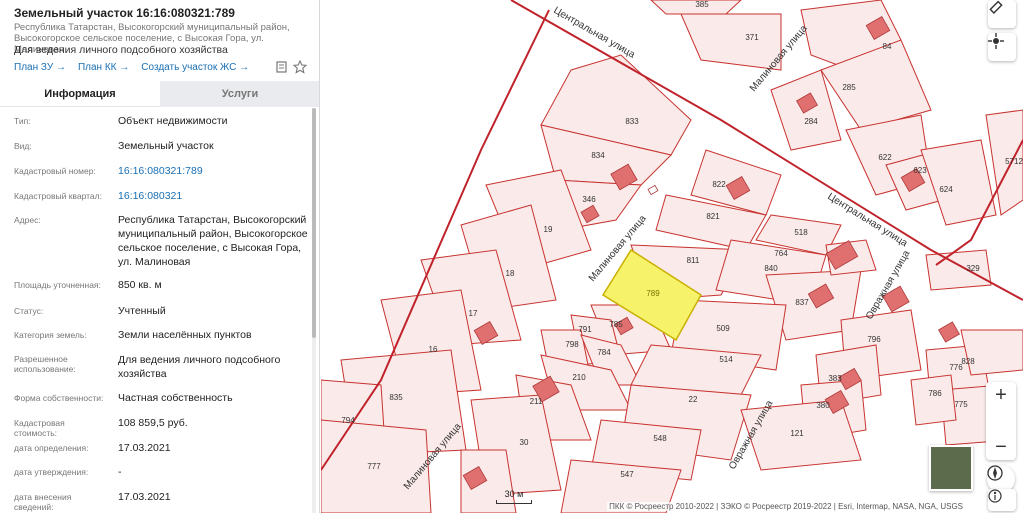 The height and width of the screenshot is (513, 1023). I want to click on parcel-label: 840, so click(771, 268).